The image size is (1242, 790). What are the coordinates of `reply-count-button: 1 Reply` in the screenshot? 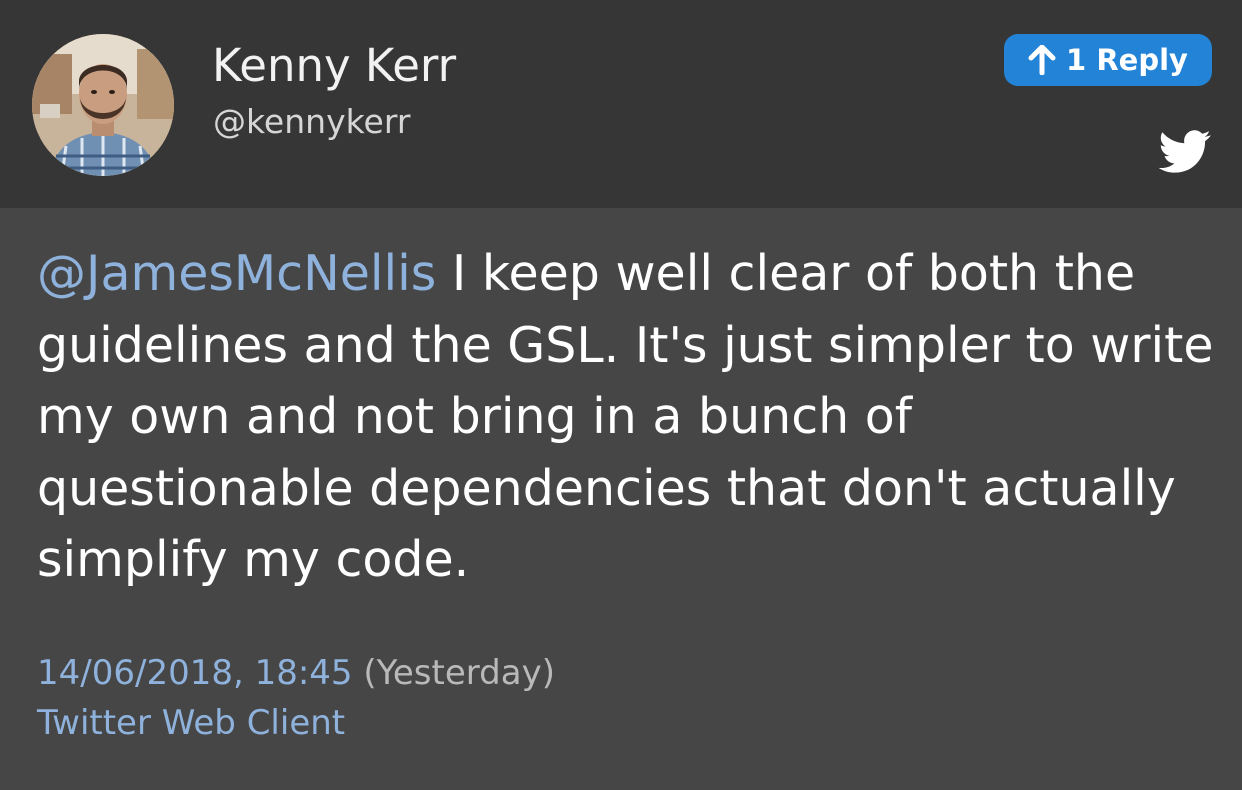 It's located at (1108, 60).